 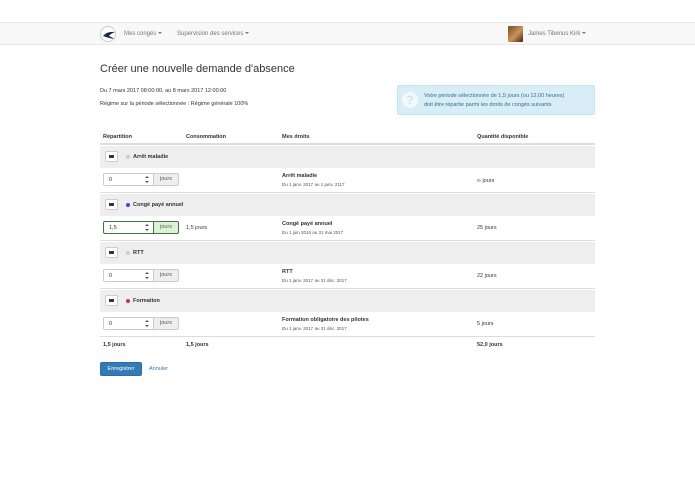 I want to click on group-name: Formation, so click(x=146, y=301).